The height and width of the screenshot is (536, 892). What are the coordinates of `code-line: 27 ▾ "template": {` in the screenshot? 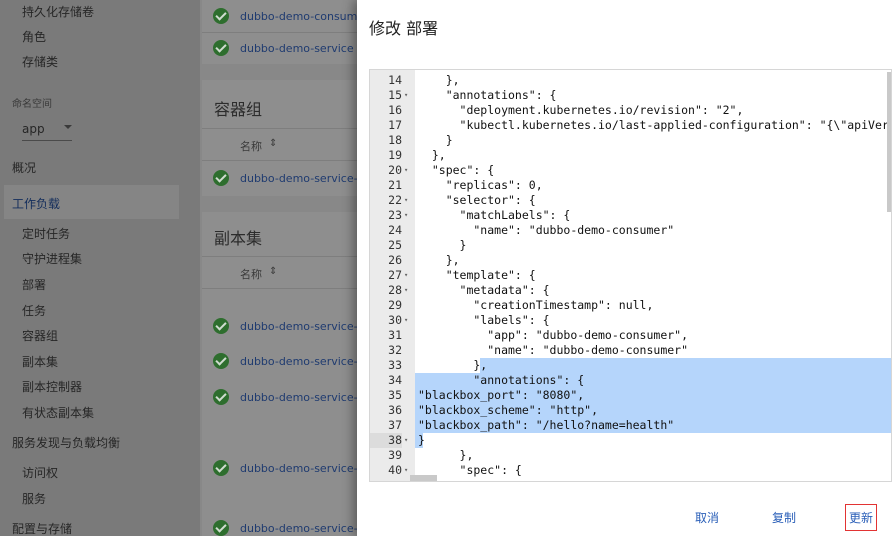 It's located at (630, 275).